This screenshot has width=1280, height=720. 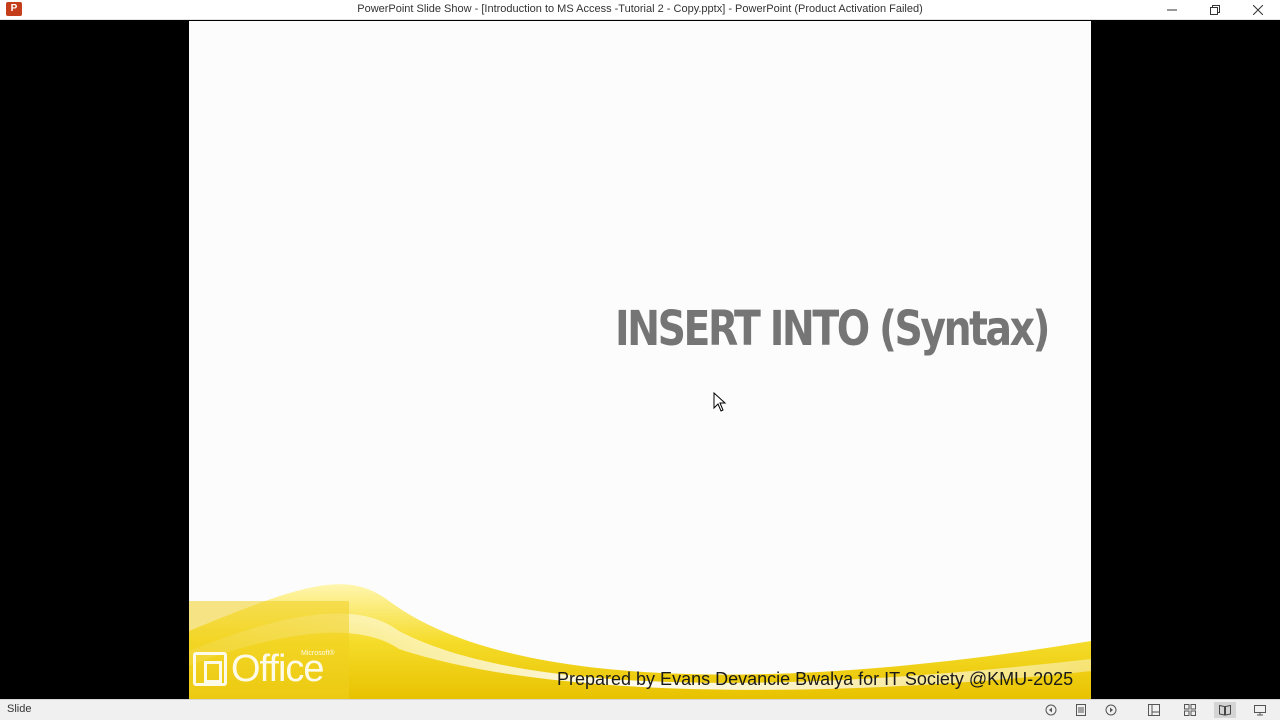 What do you see at coordinates (640, 709) in the screenshot?
I see `status-bar: Slide` at bounding box center [640, 709].